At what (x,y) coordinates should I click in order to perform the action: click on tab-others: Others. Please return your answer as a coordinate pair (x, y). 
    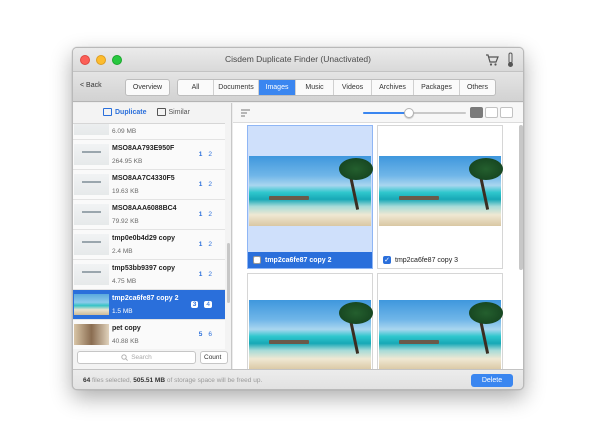
    Looking at the image, I should click on (477, 87).